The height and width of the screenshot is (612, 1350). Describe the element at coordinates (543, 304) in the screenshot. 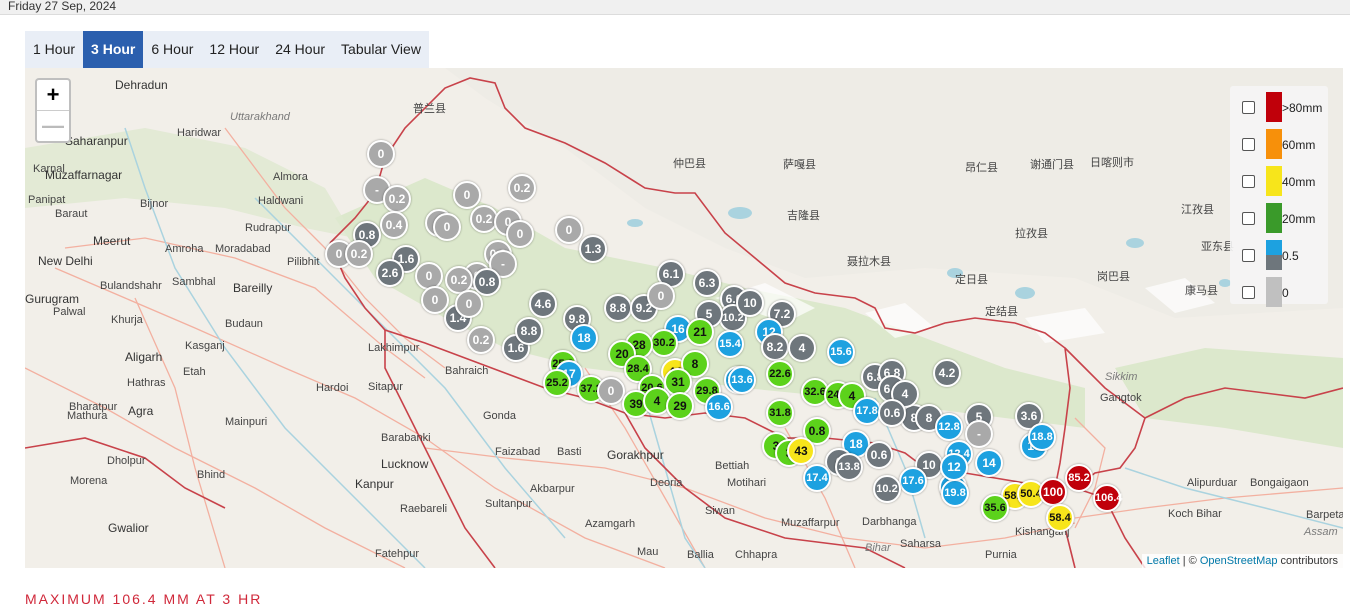

I see `rainfall-marker: 4.6` at that location.